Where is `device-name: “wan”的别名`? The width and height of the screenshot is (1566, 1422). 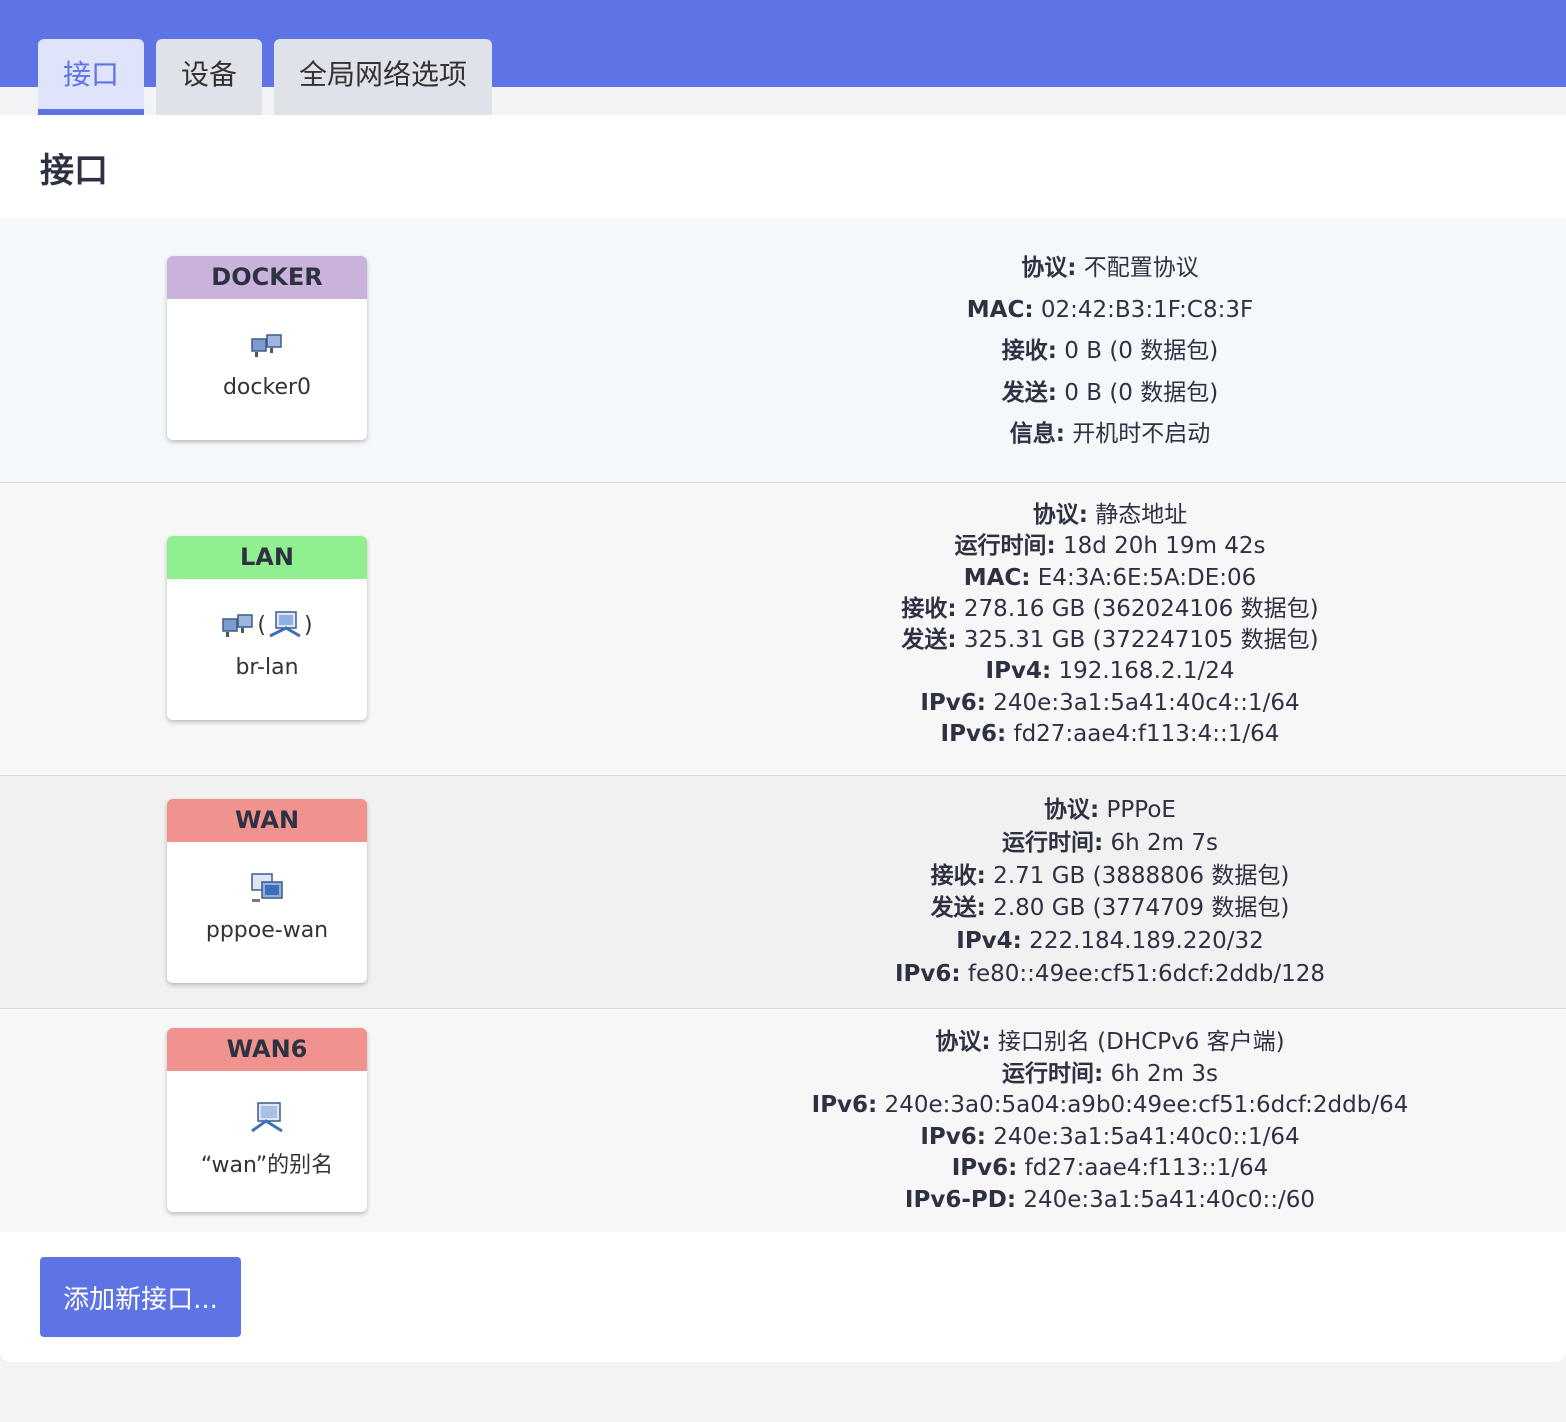 device-name: “wan”的别名 is located at coordinates (267, 1165).